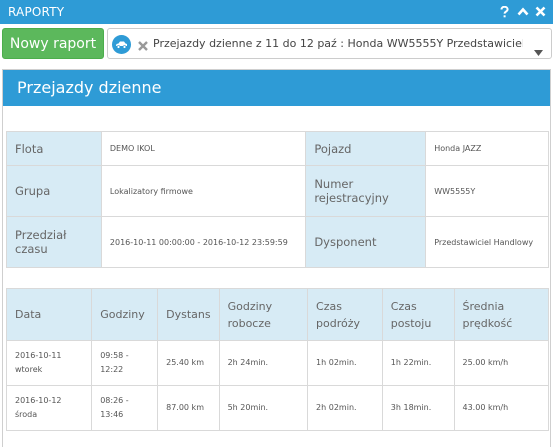 Image resolution: width=553 pixels, height=447 pixels. I want to click on remove-selection-icon, so click(143, 44).